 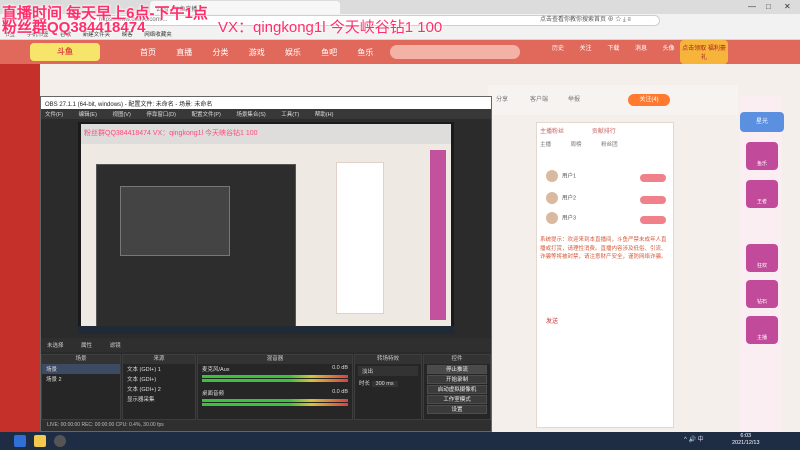 What do you see at coordinates (266, 345) in the screenshot?
I see `obs-source-toolbar: 未选择 属性 滤镜` at bounding box center [266, 345].